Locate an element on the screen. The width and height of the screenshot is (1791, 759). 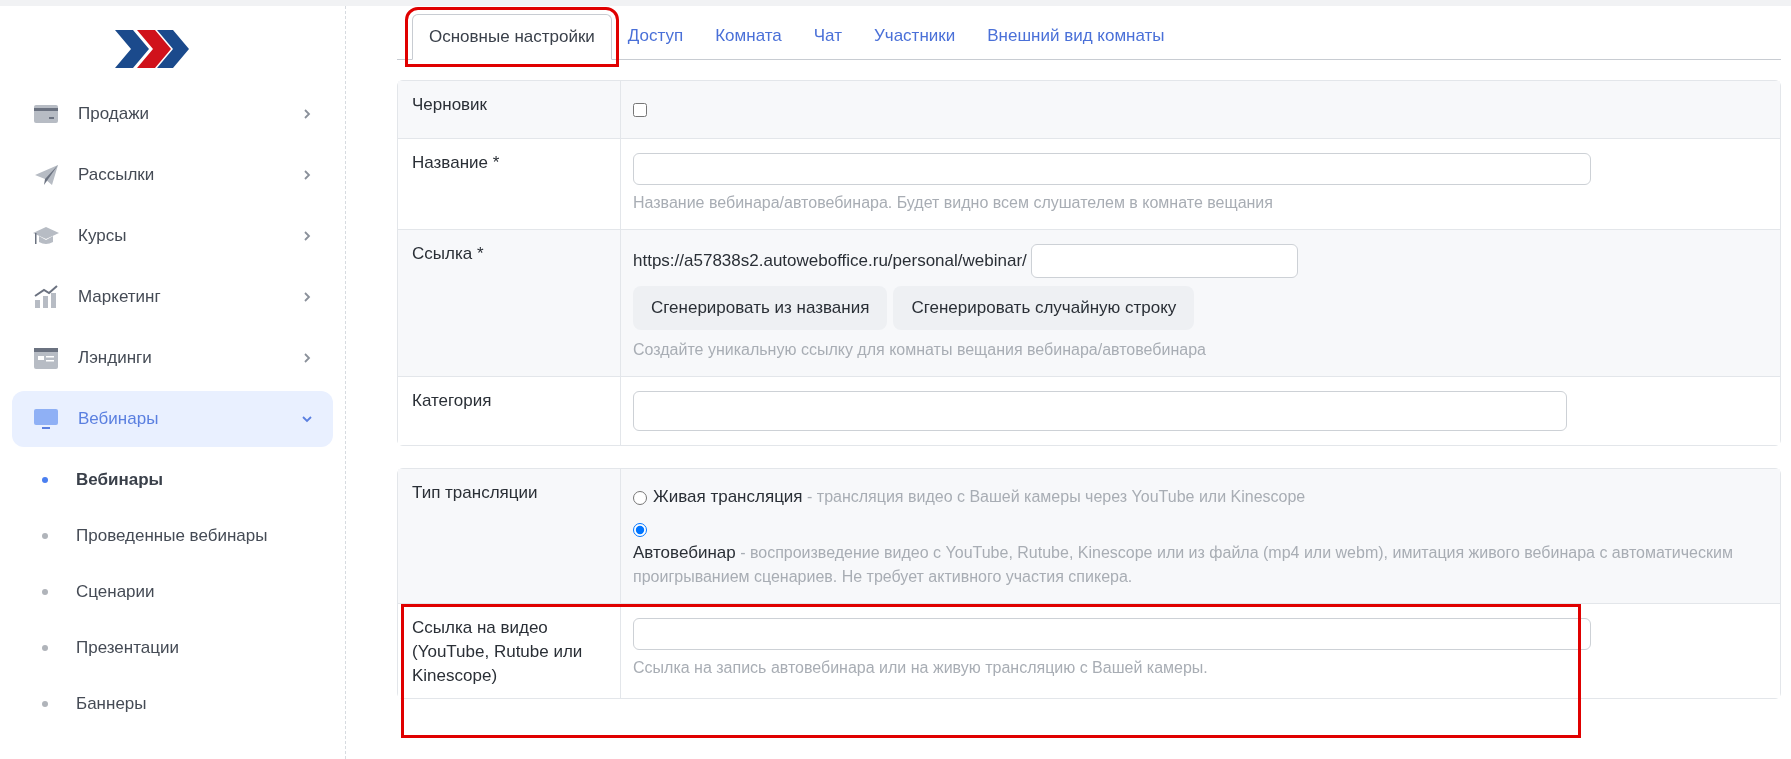
tab: Внешний вид комнаты is located at coordinates (1076, 36).